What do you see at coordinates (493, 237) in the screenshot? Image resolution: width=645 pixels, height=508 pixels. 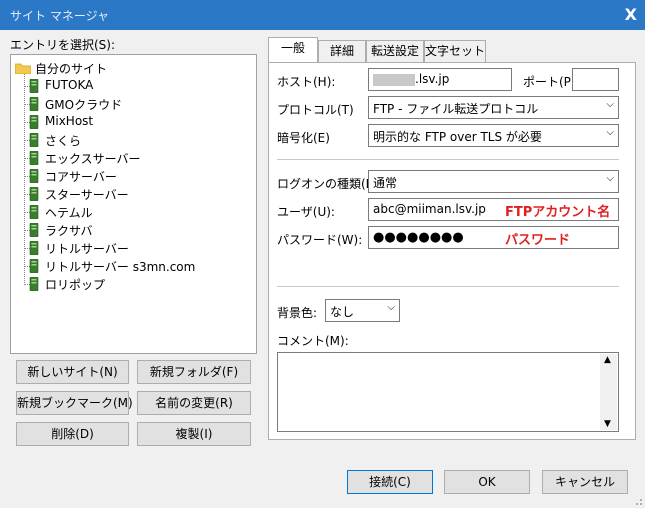 I see `password-input: ●●●●●●●● パスワード` at bounding box center [493, 237].